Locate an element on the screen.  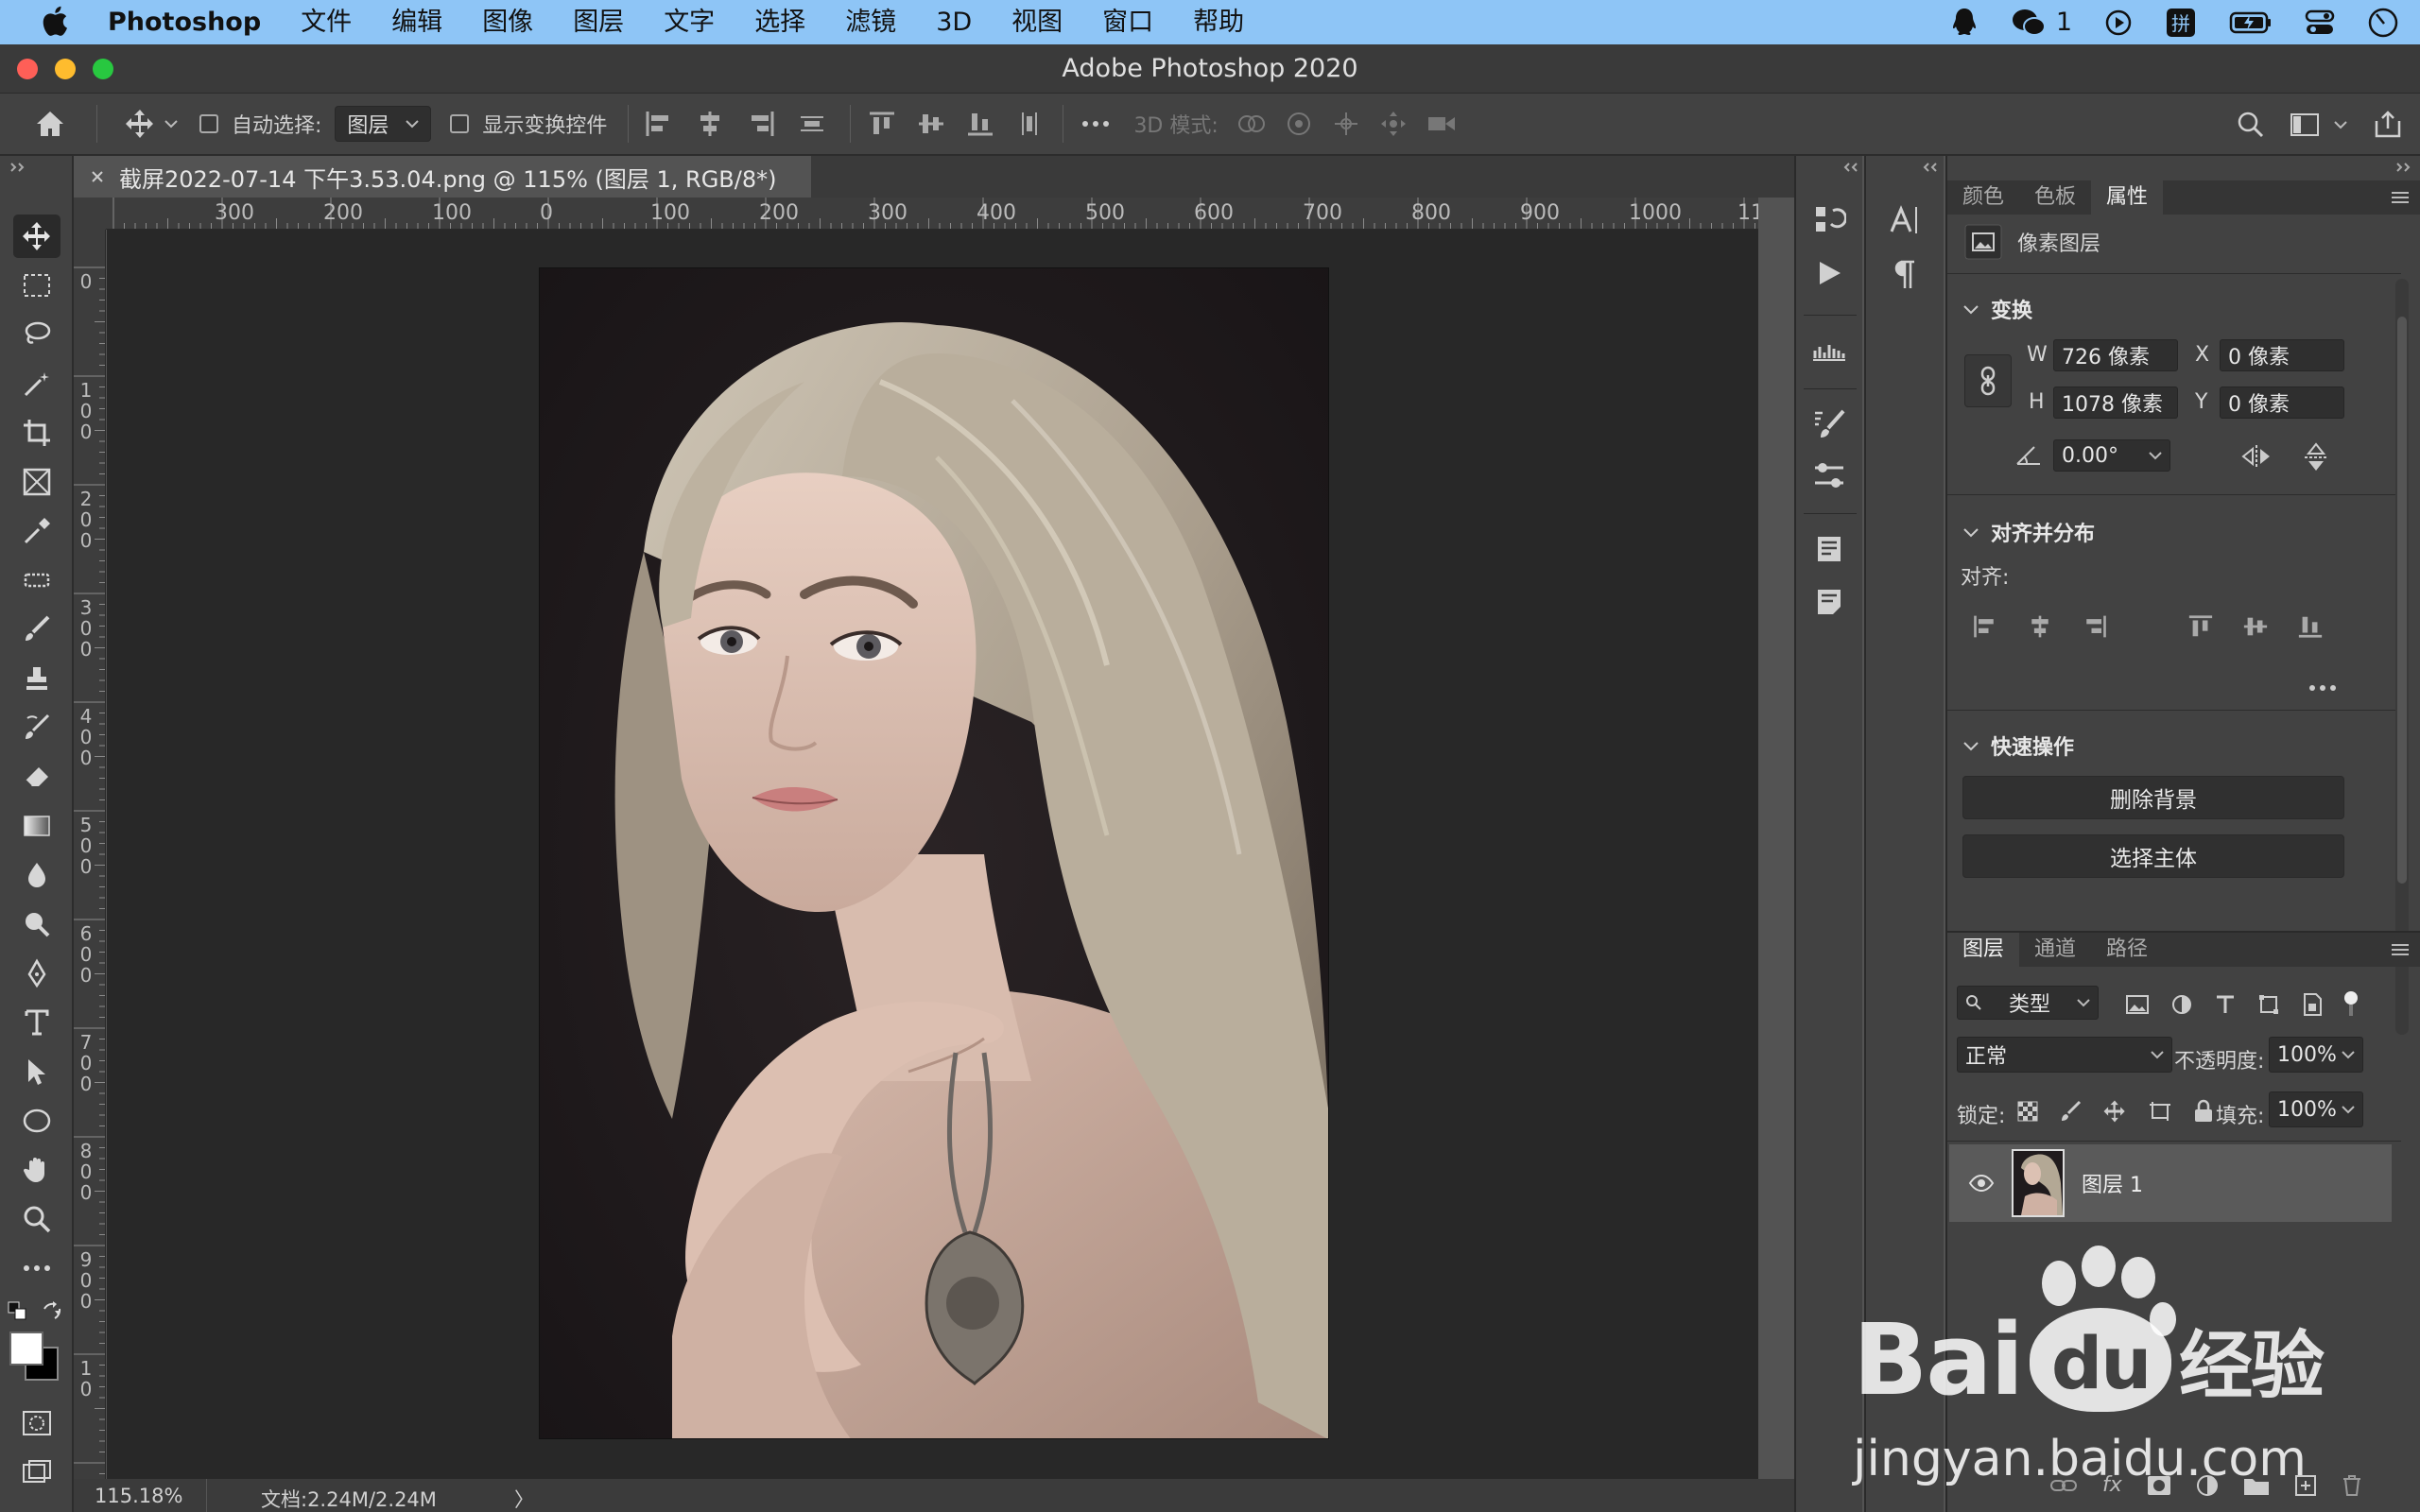
tab-paths: 路径 is located at coordinates (2127, 950).